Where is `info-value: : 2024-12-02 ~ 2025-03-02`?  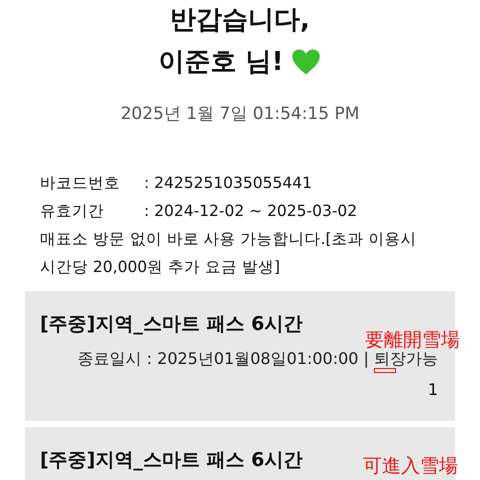
info-value: : 2024-12-02 ~ 2025-03-02 is located at coordinates (251, 211).